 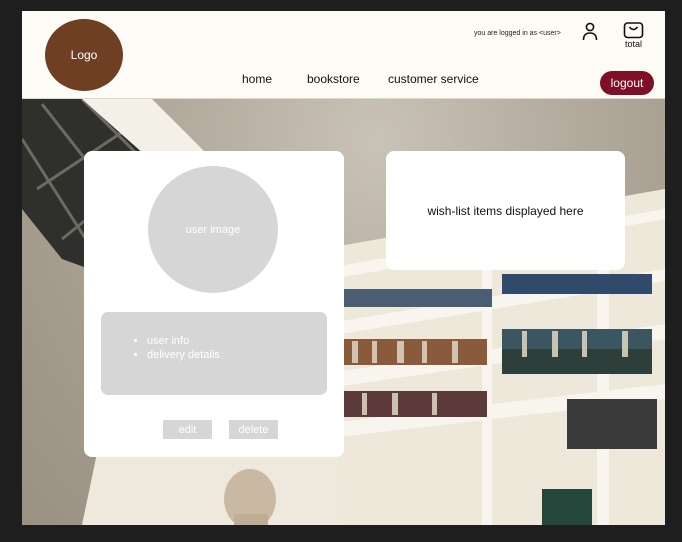 I want to click on wishlist-placeholder: wish-list items displayed here, so click(x=505, y=210).